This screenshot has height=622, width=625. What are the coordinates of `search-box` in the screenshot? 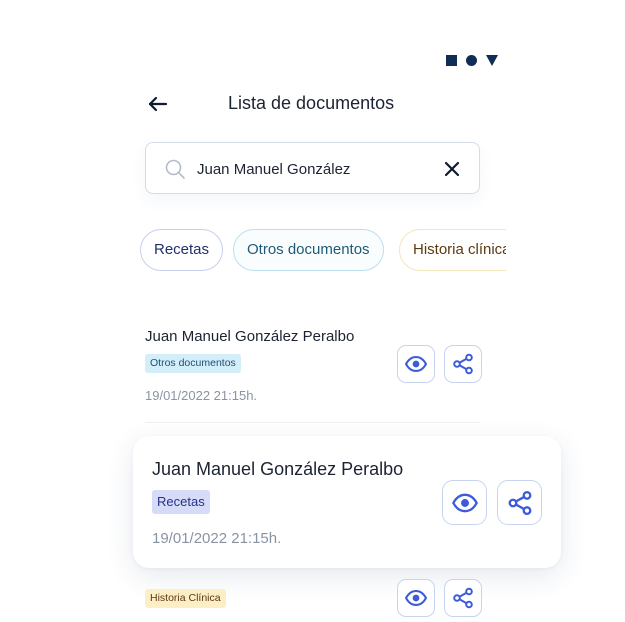 It's located at (312, 168).